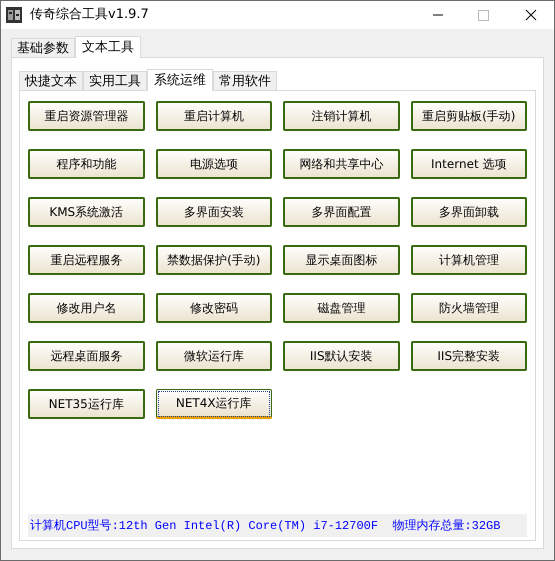 The image size is (555, 561). What do you see at coordinates (86, 404) in the screenshot?
I see `action-button: NET35运行库` at bounding box center [86, 404].